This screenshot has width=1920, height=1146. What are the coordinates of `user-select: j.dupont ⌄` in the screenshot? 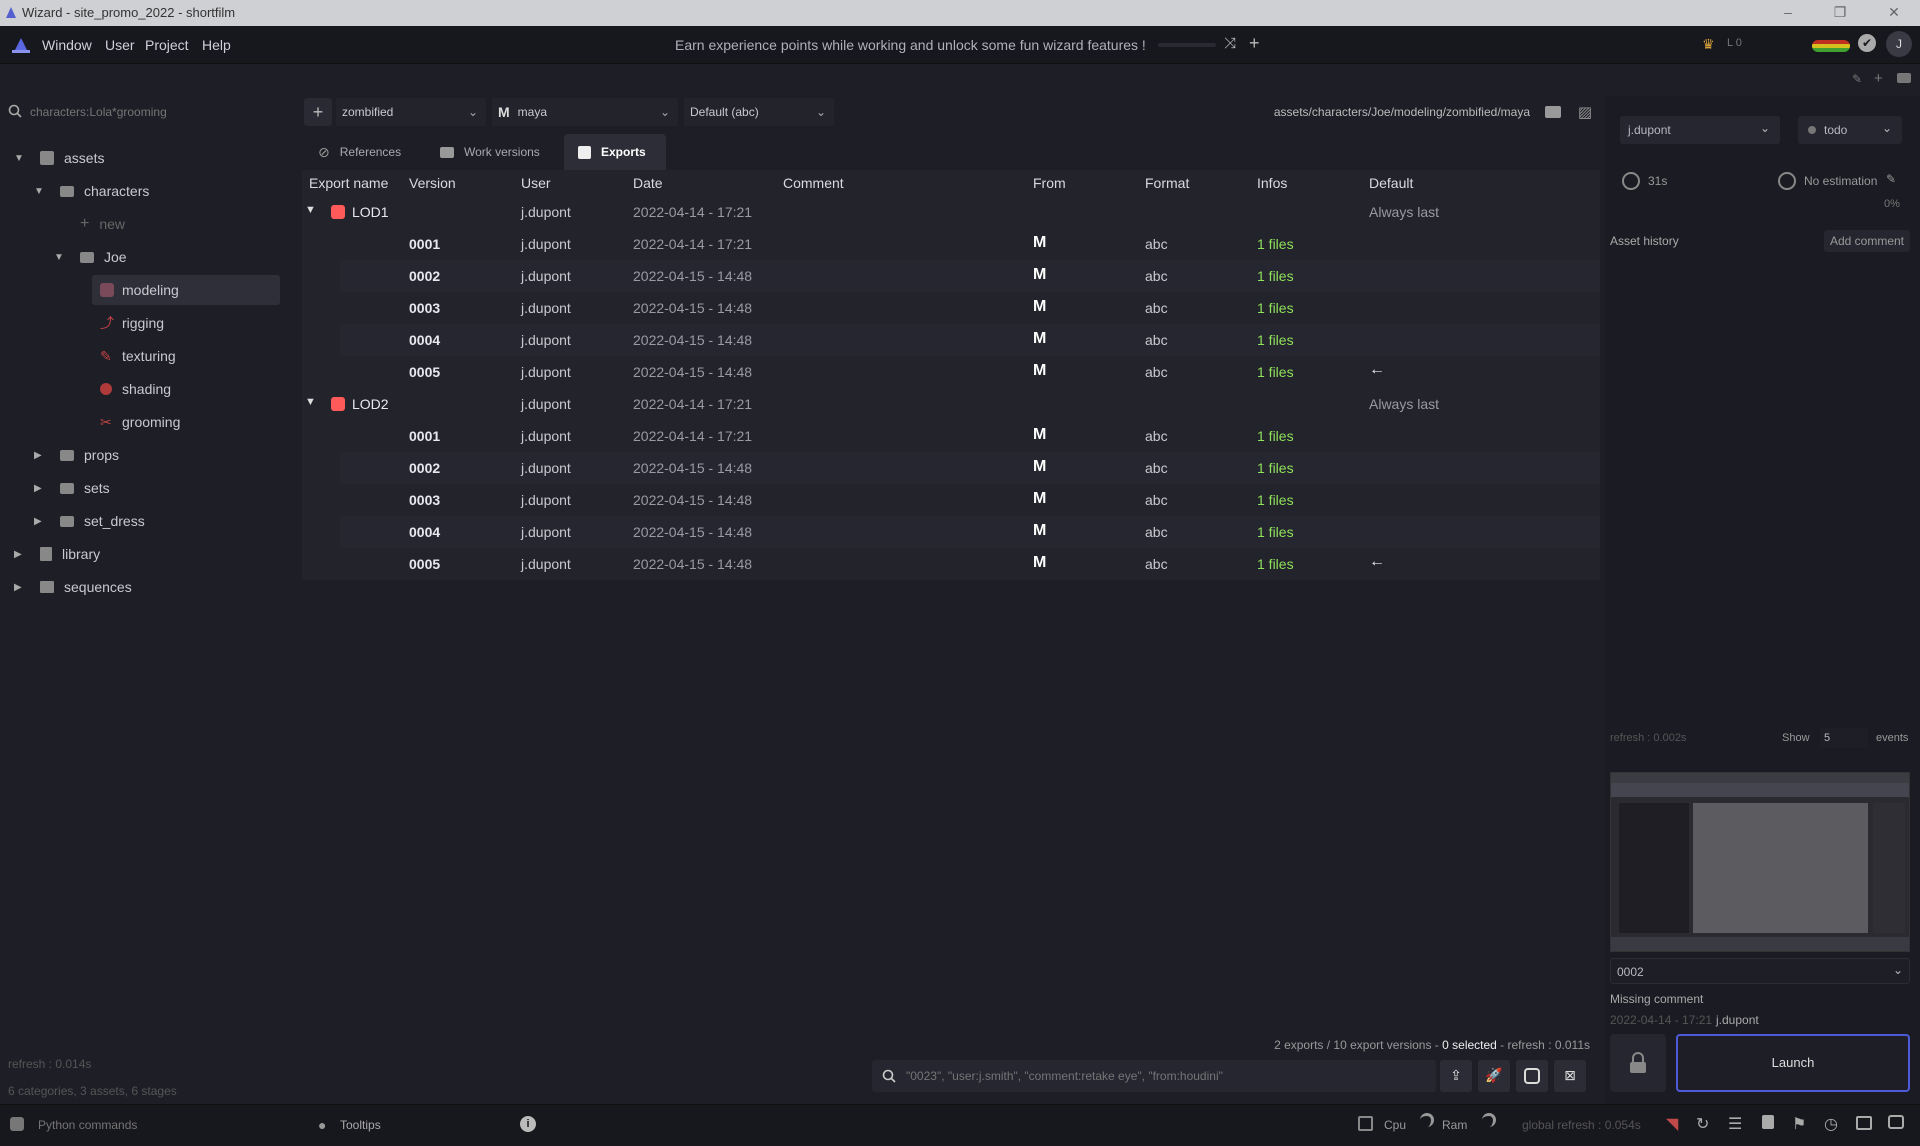 It's located at (1700, 130).